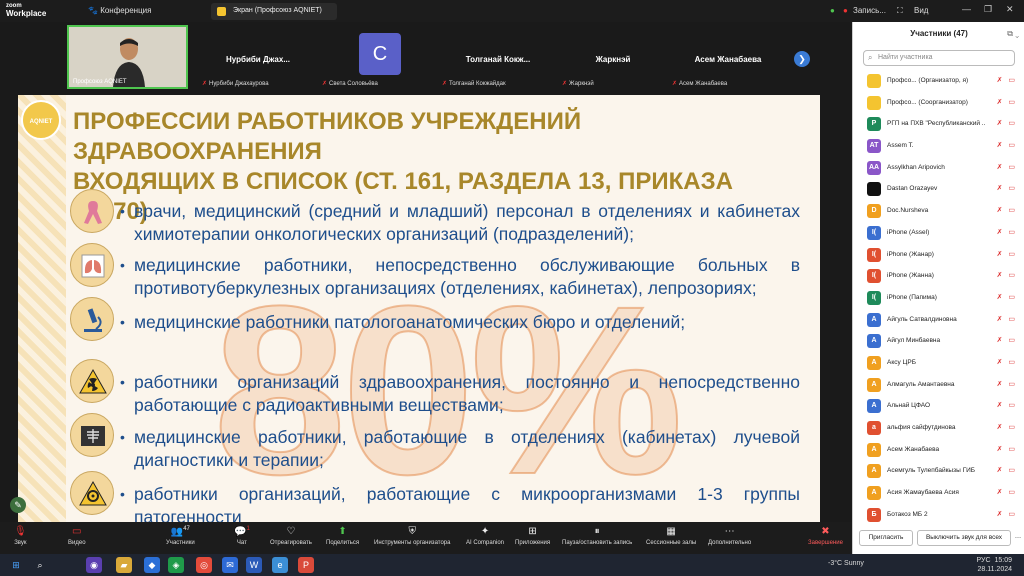  Describe the element at coordinates (825, 536) in the screenshot. I see `end-button: ✖ Завершение` at that location.